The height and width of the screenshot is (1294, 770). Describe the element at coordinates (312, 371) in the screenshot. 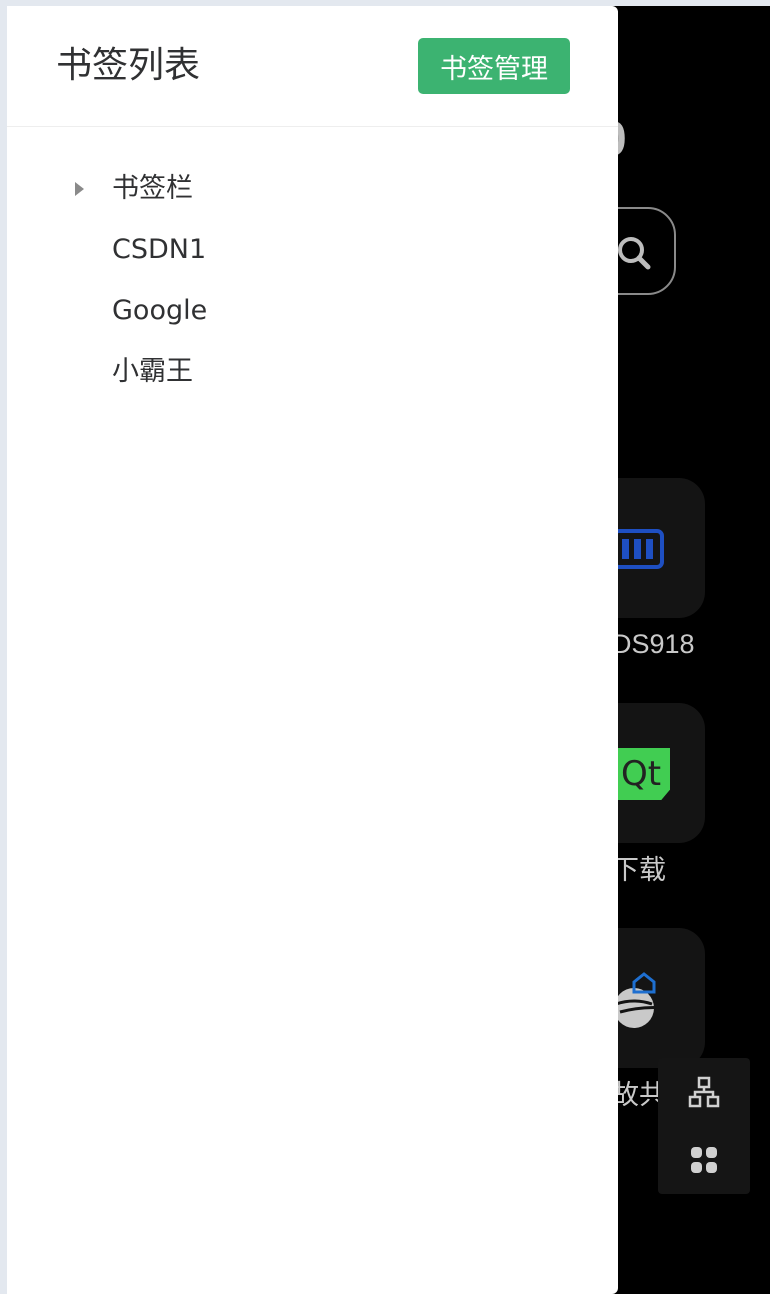

I see `tree-node-xiaobawang: 小霸王` at that location.